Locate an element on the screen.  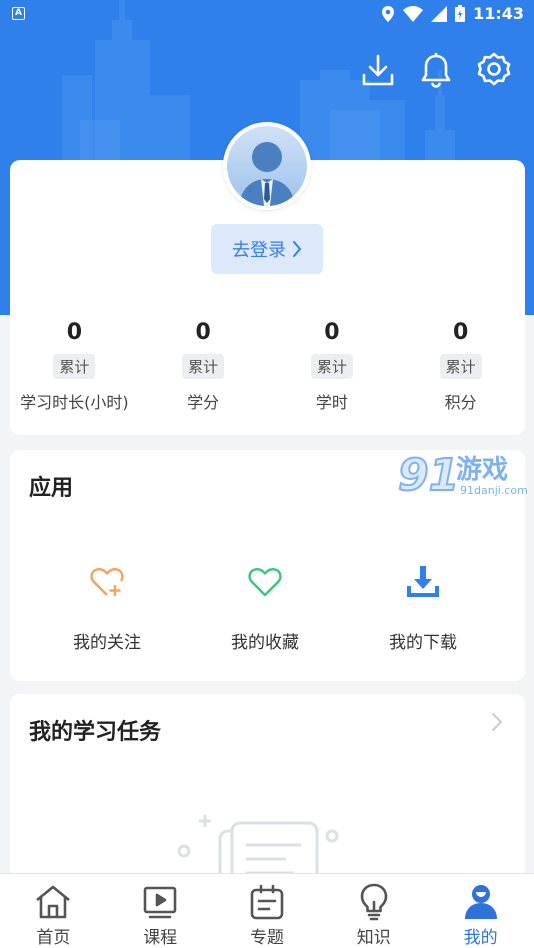
bottom-tab-bar: 首页 课程 专题 知识 我的 is located at coordinates (267, 910).